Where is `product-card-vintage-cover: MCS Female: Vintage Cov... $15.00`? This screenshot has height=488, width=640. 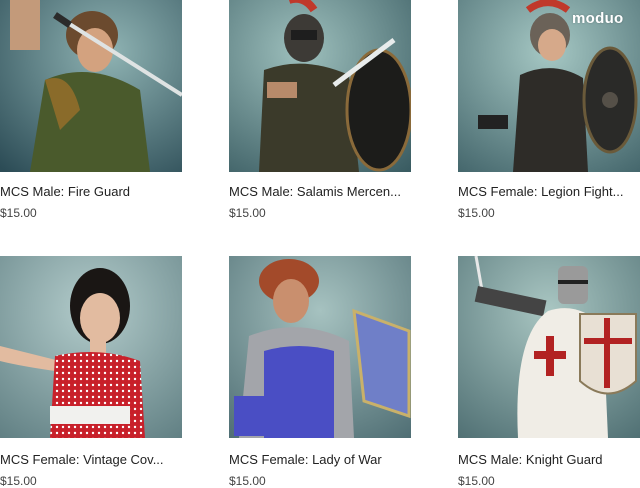
product-card-vintage-cover: MCS Female: Vintage Cov... $15.00 is located at coordinates (91, 372).